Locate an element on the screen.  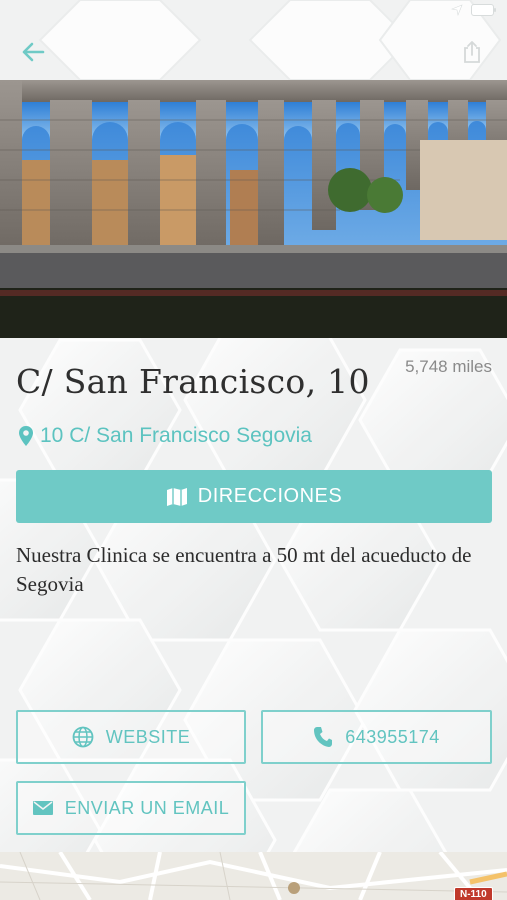
share-button is located at coordinates (472, 52).